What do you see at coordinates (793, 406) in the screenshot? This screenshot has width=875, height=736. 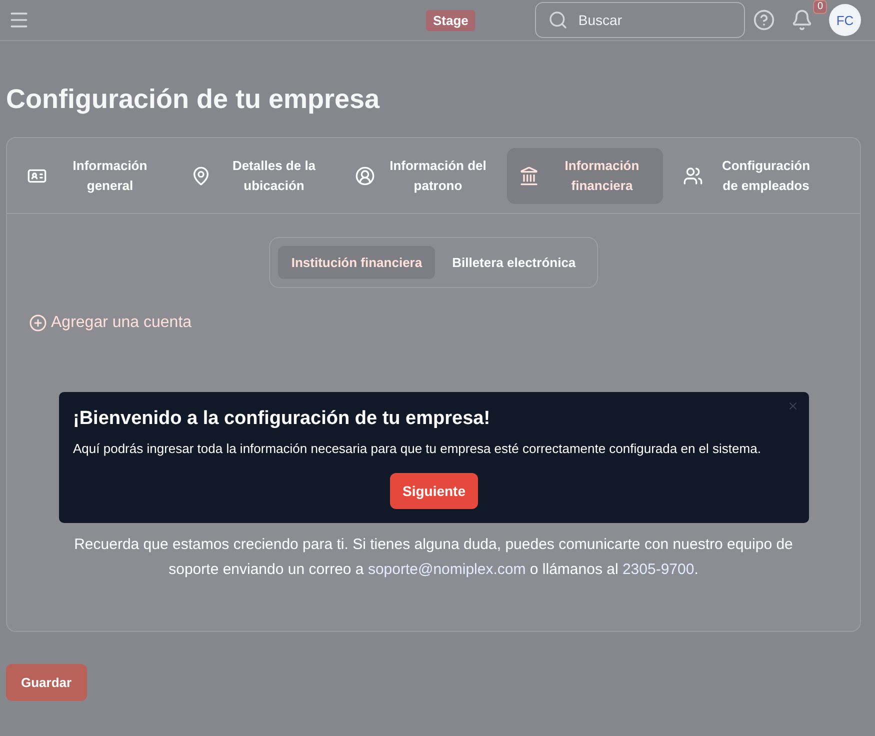 I see `close-icon` at bounding box center [793, 406].